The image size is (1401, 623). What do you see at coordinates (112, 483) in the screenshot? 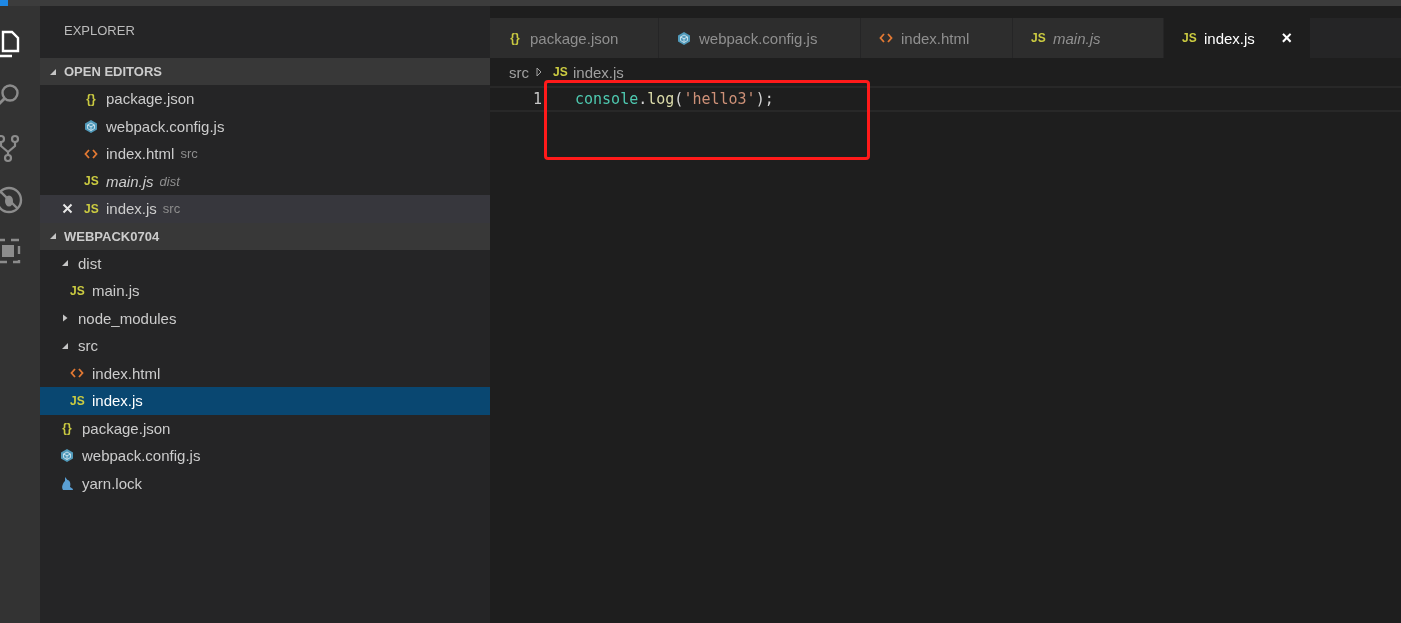
I see `file-name: yarn.lock` at bounding box center [112, 483].